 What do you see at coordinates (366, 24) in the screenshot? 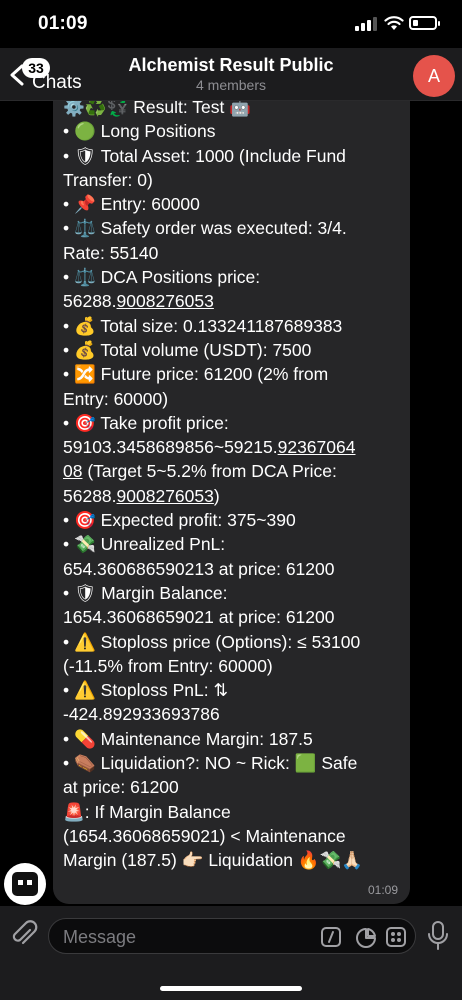
I see `cellular-signal-icon` at bounding box center [366, 24].